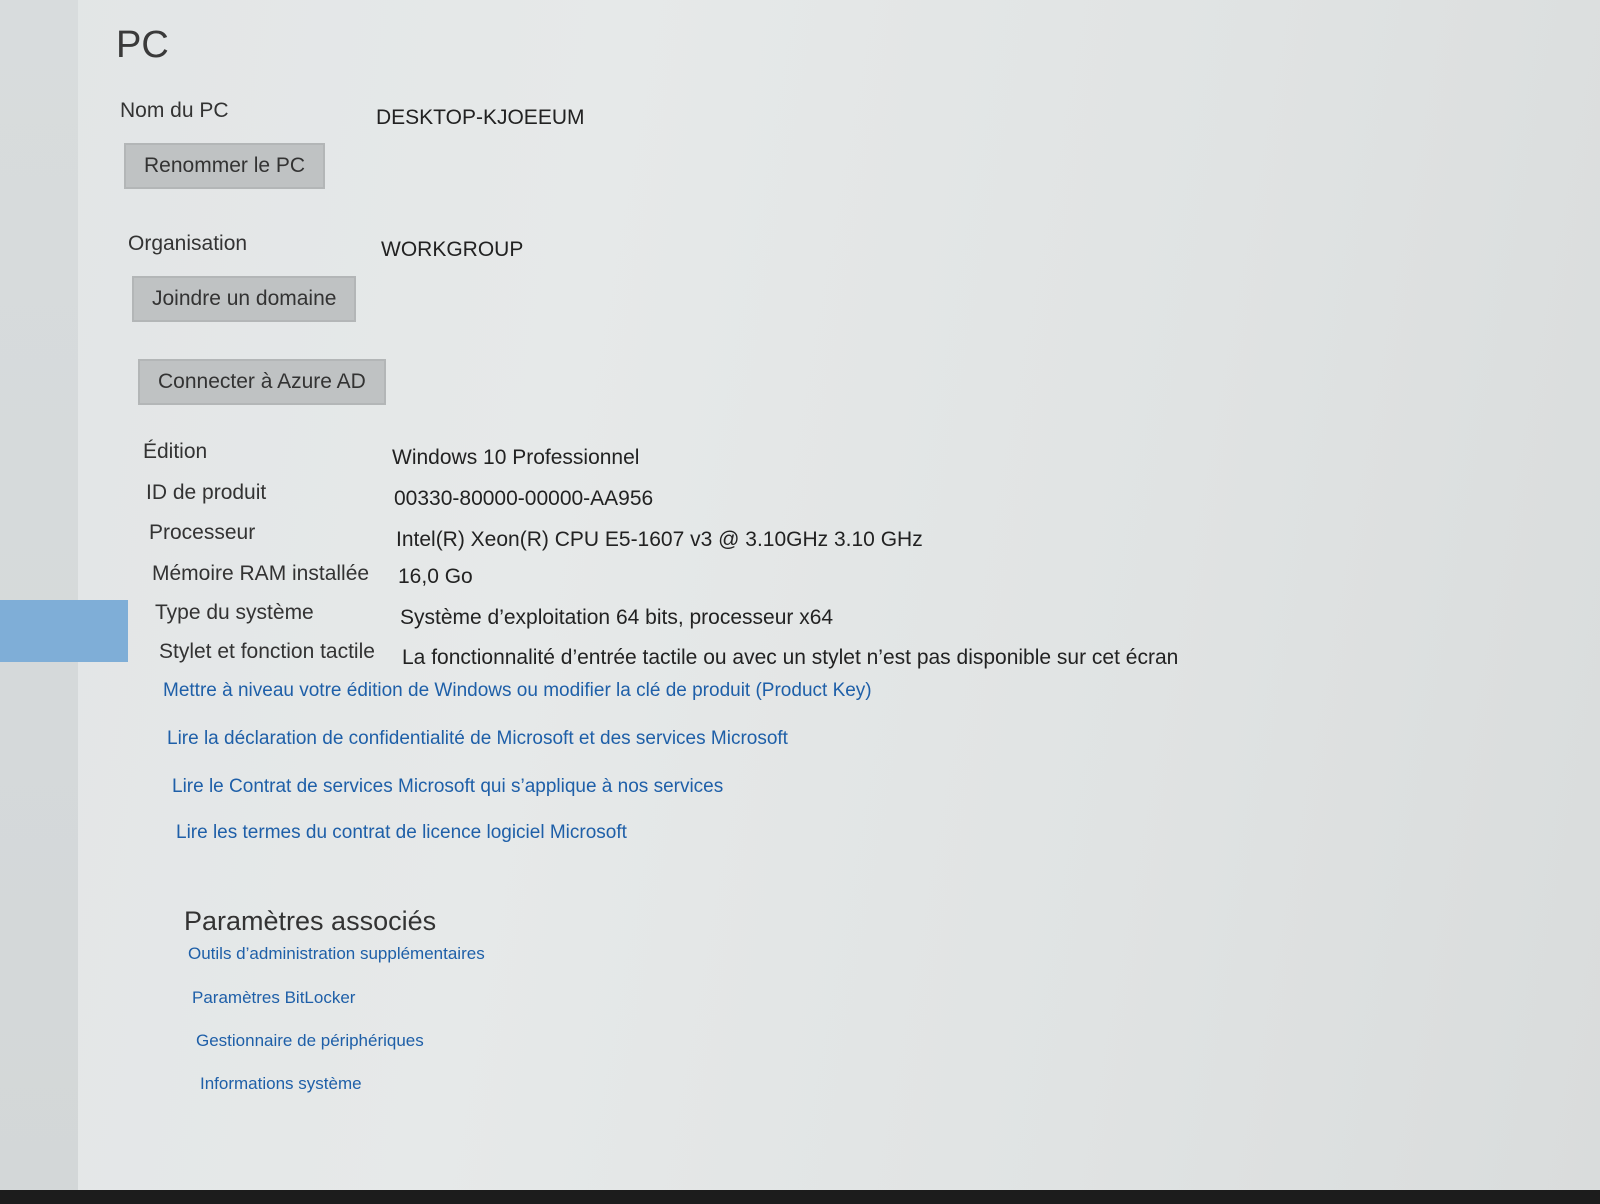 Image resolution: width=1600 pixels, height=1204 pixels. Describe the element at coordinates (142, 45) in the screenshot. I see `page-title: PC` at that location.